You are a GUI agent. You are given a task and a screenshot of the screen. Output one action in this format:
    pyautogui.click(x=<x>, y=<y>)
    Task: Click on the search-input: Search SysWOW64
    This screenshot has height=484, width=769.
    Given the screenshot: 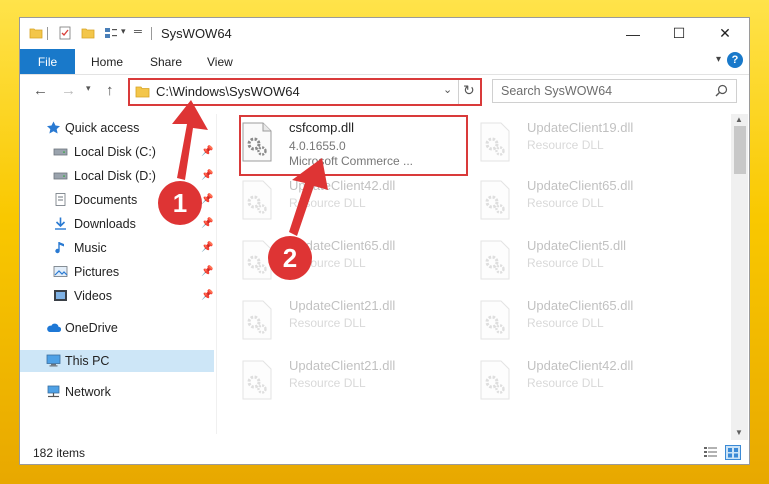 What is the action you would take?
    pyautogui.click(x=614, y=91)
    